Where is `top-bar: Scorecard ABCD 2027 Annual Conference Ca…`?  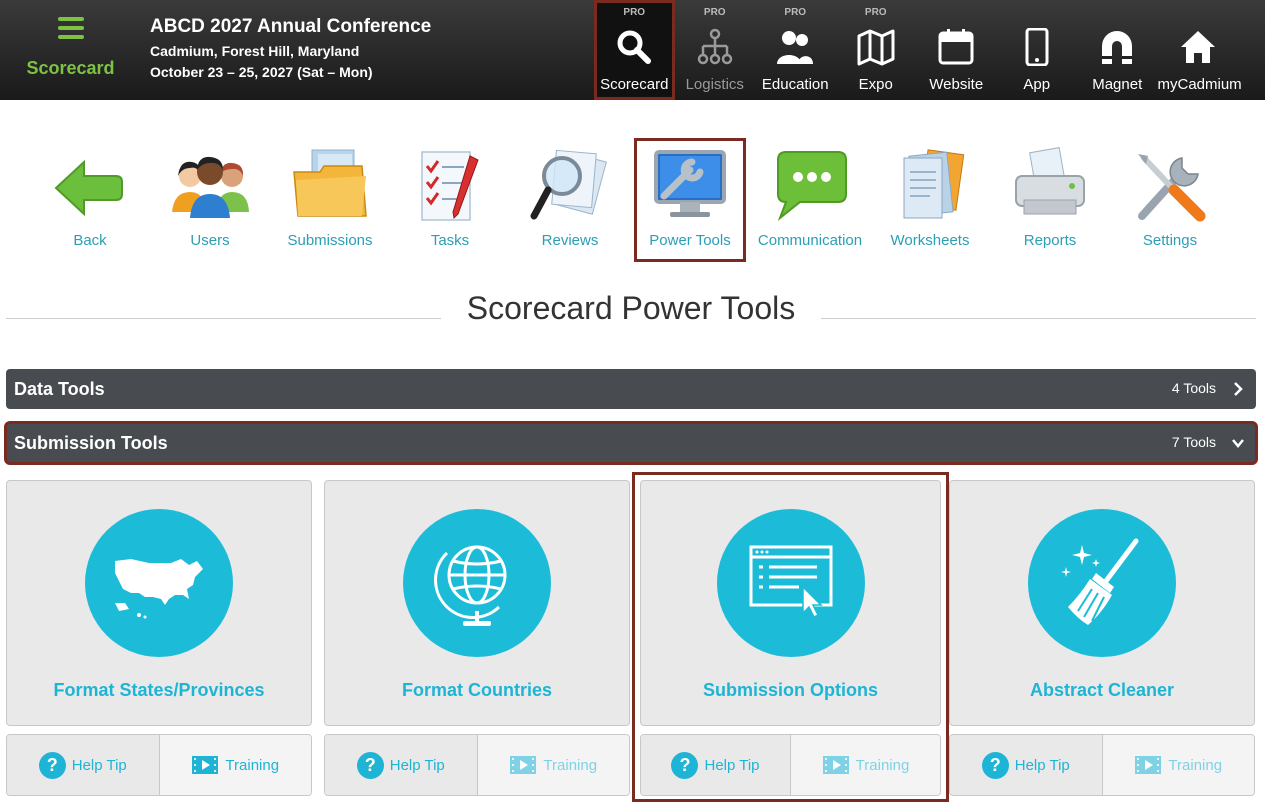 top-bar: Scorecard ABCD 2027 Annual Conference Ca… is located at coordinates (632, 50).